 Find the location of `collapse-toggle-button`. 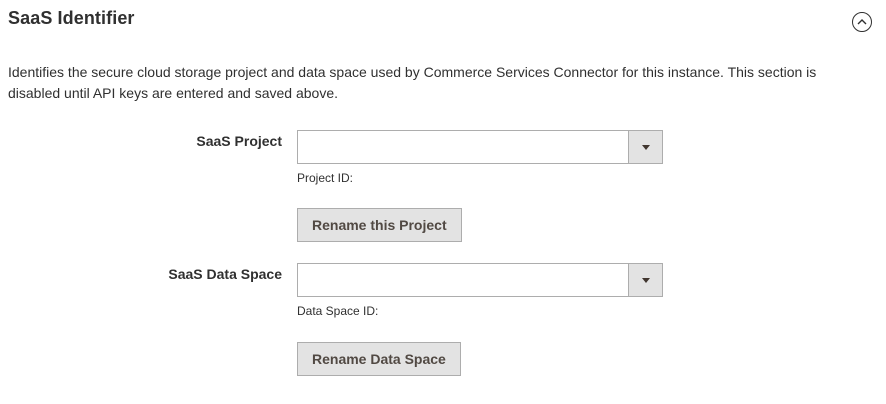

collapse-toggle-button is located at coordinates (862, 22).